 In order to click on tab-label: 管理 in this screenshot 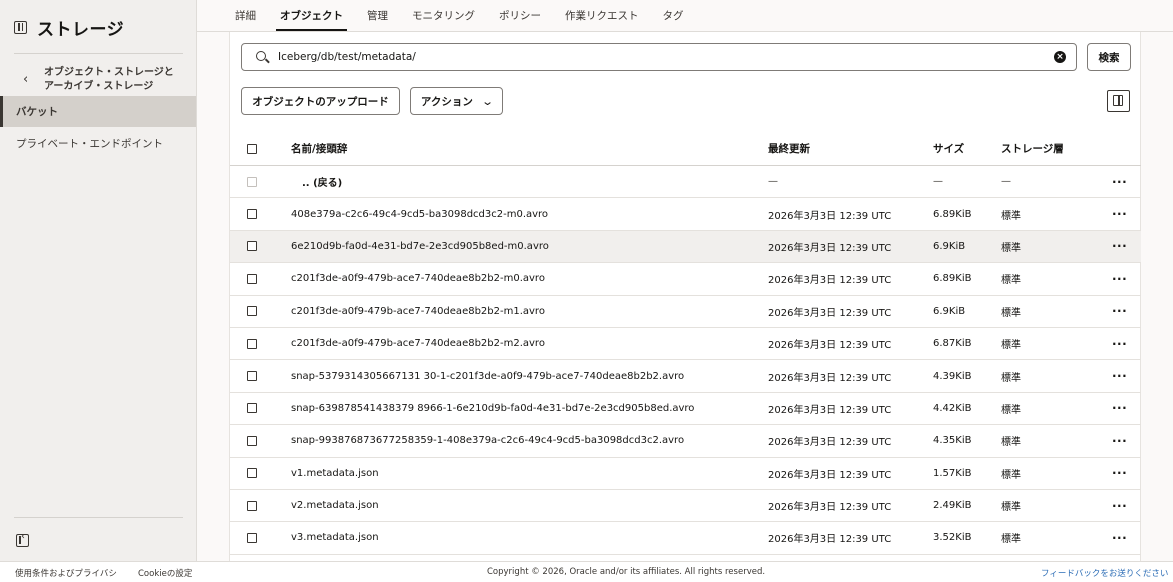, I will do `click(377, 16)`.